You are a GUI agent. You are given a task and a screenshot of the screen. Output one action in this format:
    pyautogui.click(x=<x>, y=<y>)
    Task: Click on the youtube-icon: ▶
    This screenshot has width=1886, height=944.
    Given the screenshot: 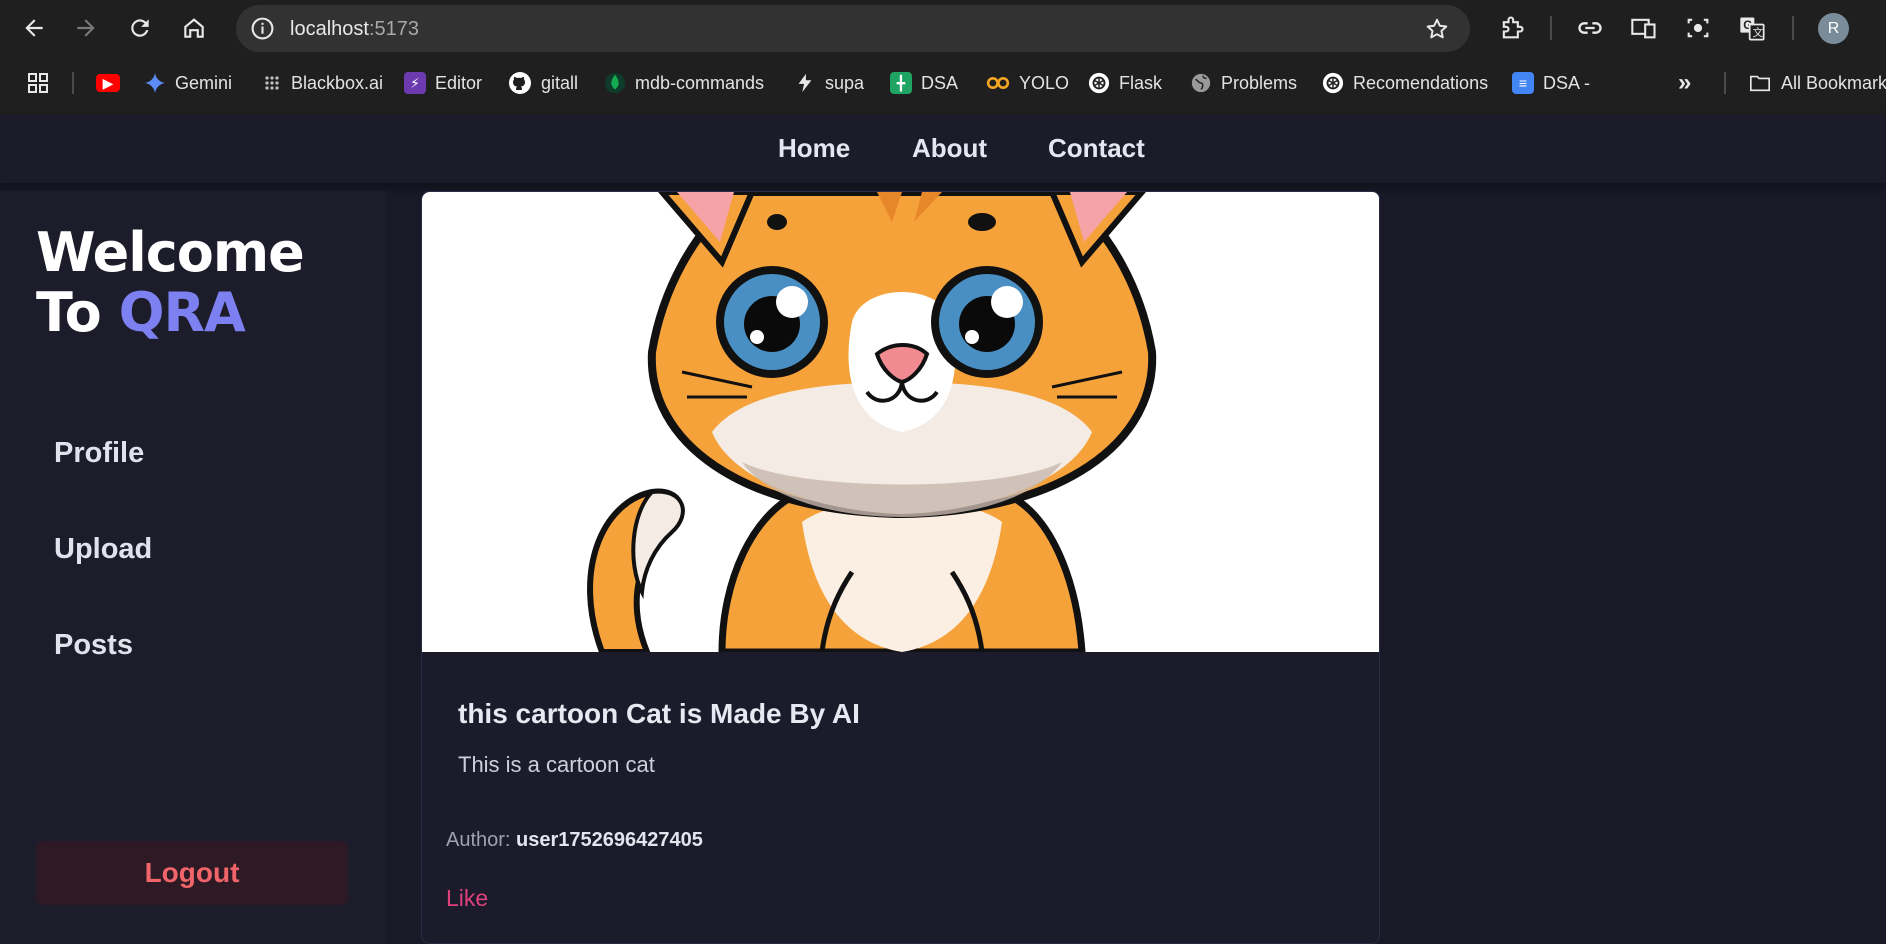 What is the action you would take?
    pyautogui.click(x=108, y=83)
    